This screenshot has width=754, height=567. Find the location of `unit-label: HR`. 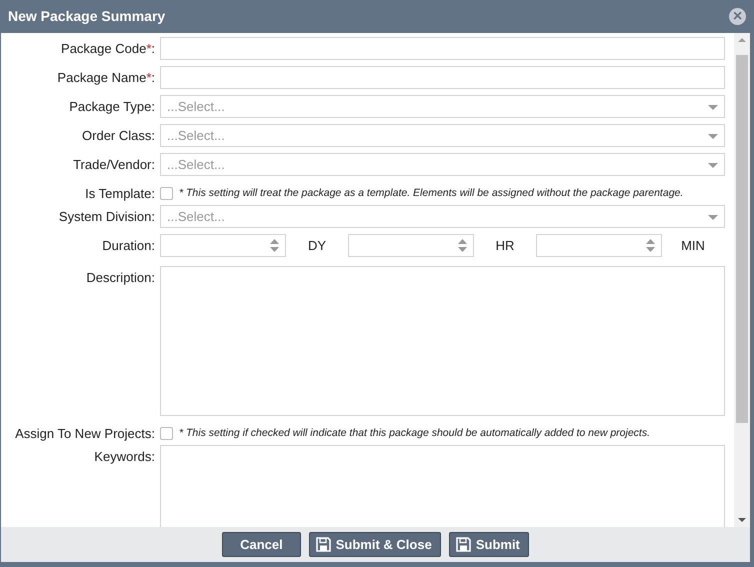

unit-label: HR is located at coordinates (505, 246).